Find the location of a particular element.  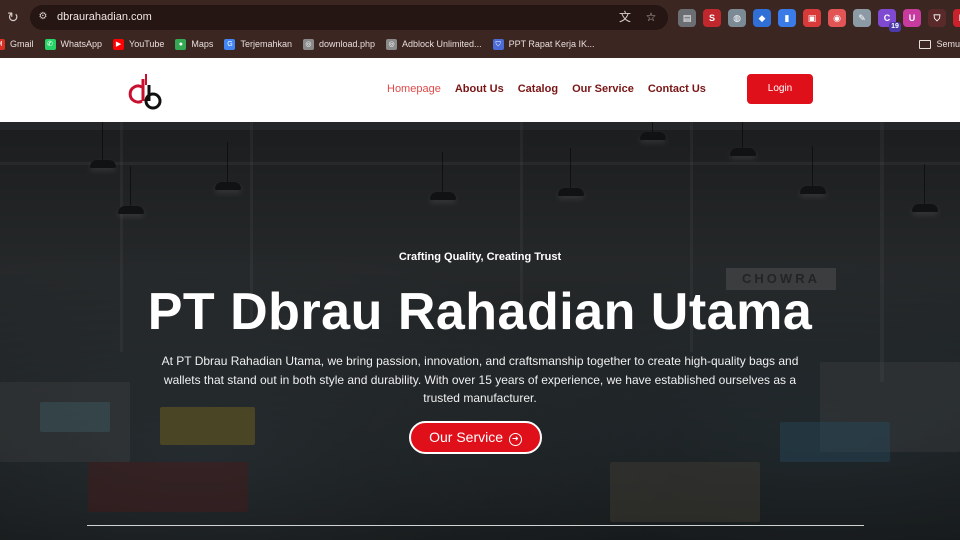

translate-icon: G is located at coordinates (230, 44).